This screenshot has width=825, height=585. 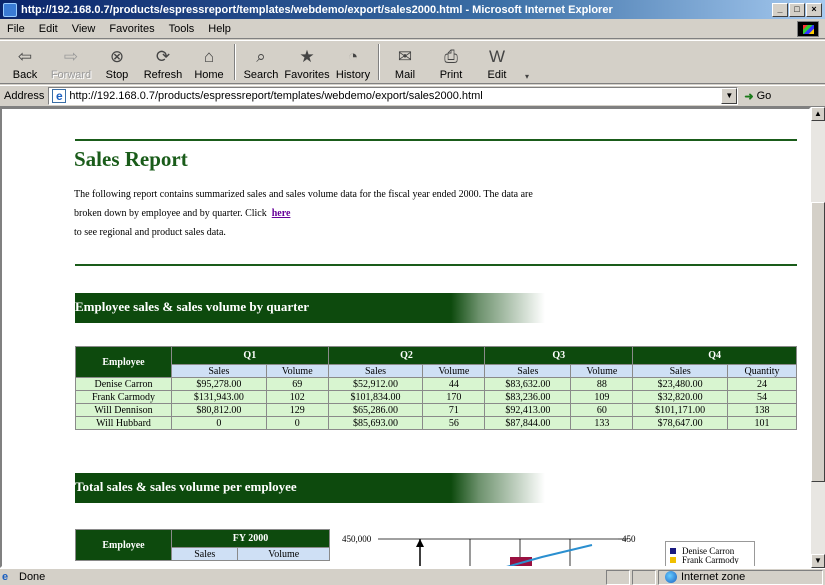 What do you see at coordinates (406, 355) in the screenshot?
I see `quarter-header: Q2` at bounding box center [406, 355].